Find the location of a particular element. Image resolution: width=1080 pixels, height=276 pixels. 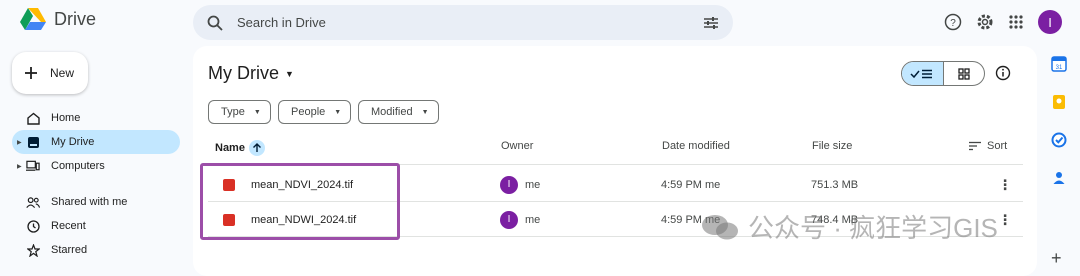

settings-icon is located at coordinates (985, 22).